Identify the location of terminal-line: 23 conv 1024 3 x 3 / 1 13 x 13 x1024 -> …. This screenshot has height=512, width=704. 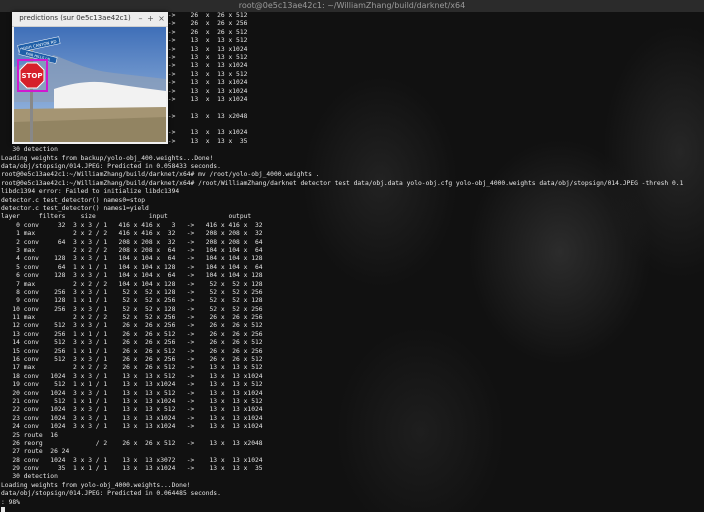
(132, 418).